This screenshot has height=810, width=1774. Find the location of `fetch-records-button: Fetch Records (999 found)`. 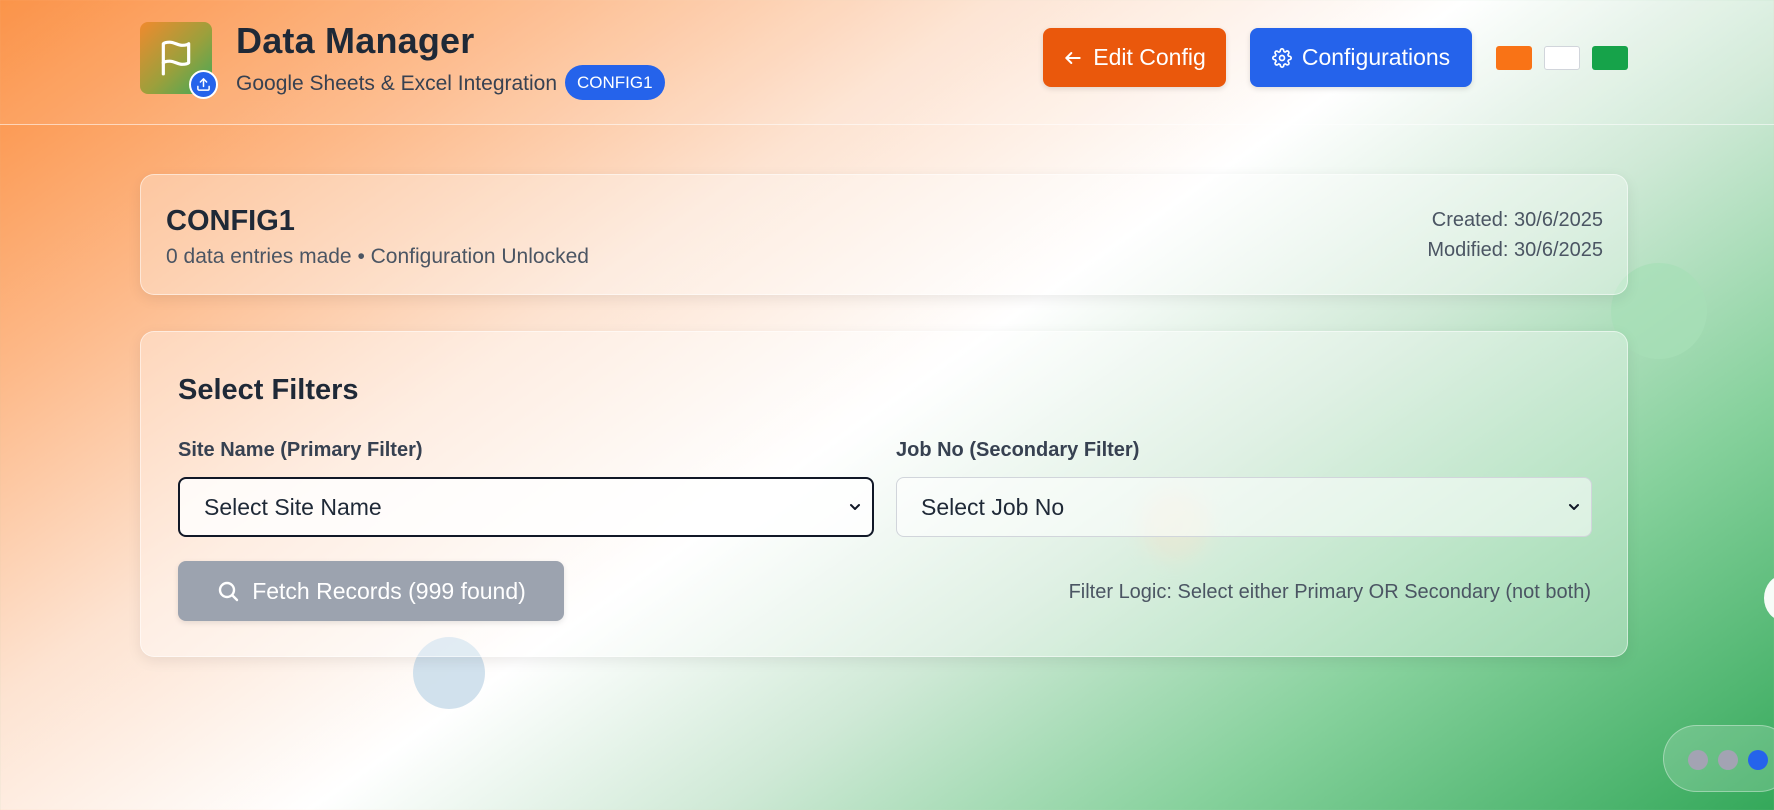

fetch-records-button: Fetch Records (999 found) is located at coordinates (371, 591).